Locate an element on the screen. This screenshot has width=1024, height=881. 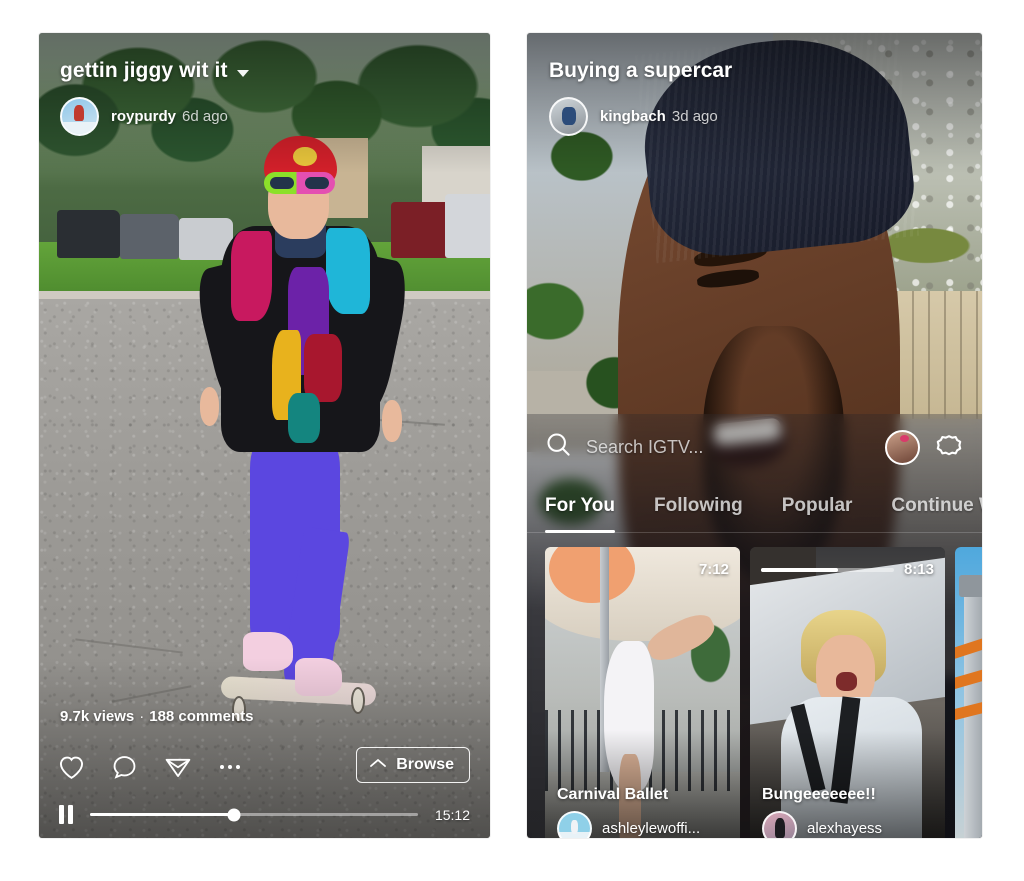
eye is located at coordinates (728, 278).